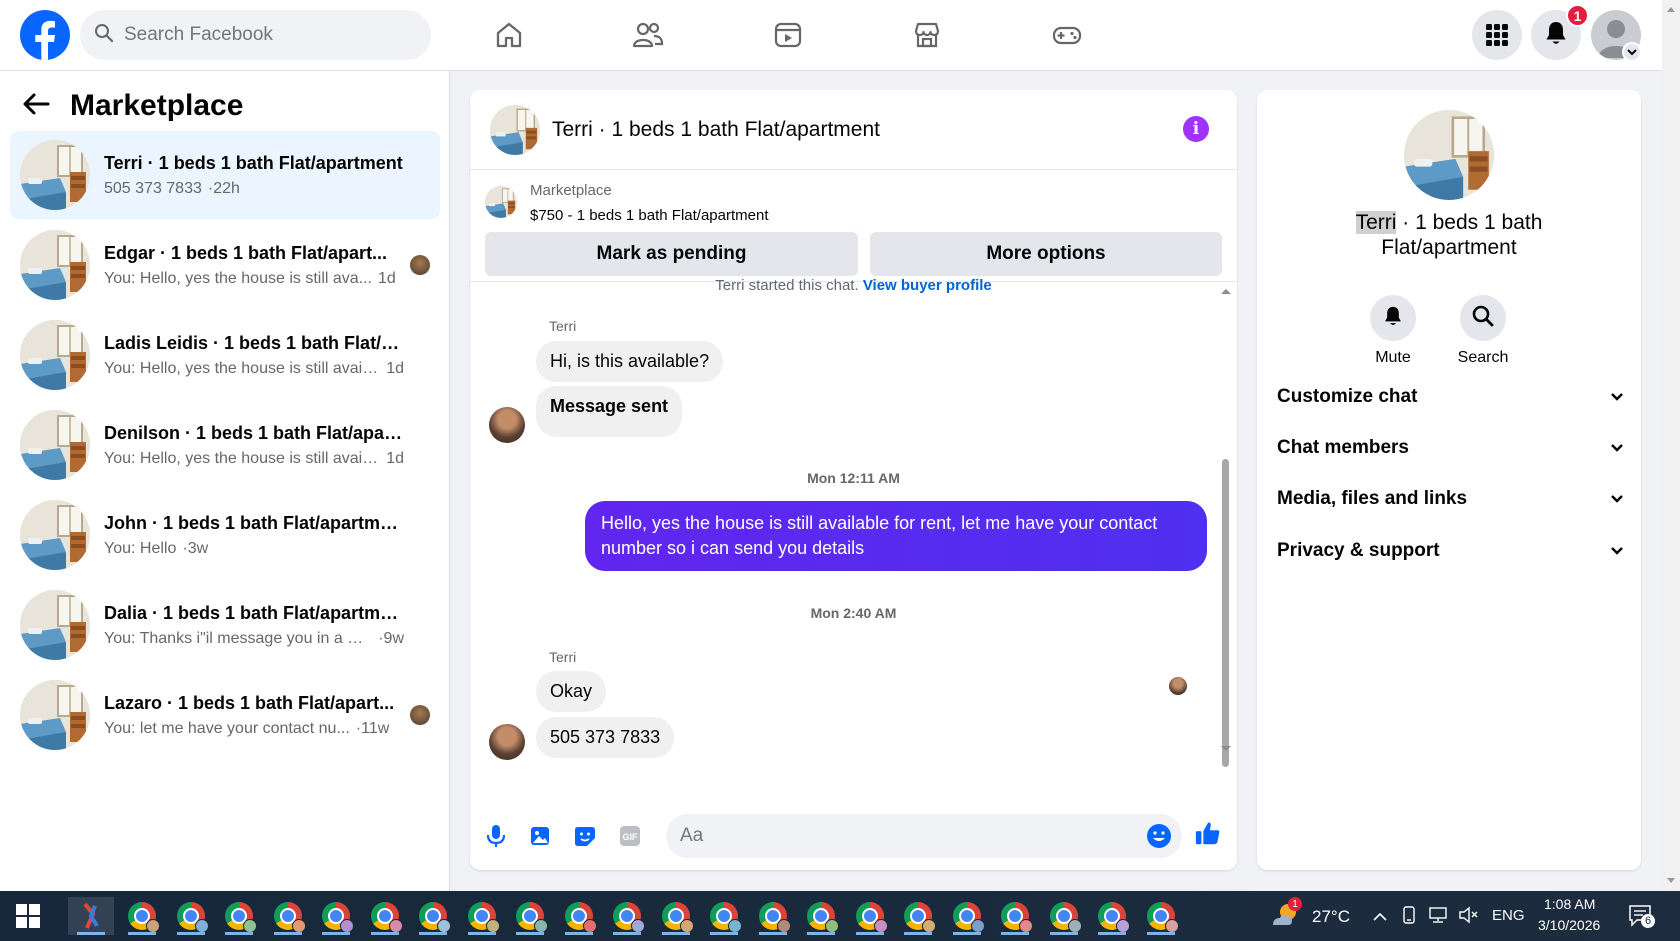  What do you see at coordinates (716, 130) in the screenshot?
I see `chat-title: Terri · 1 beds 1 bath Flat/apartment` at bounding box center [716, 130].